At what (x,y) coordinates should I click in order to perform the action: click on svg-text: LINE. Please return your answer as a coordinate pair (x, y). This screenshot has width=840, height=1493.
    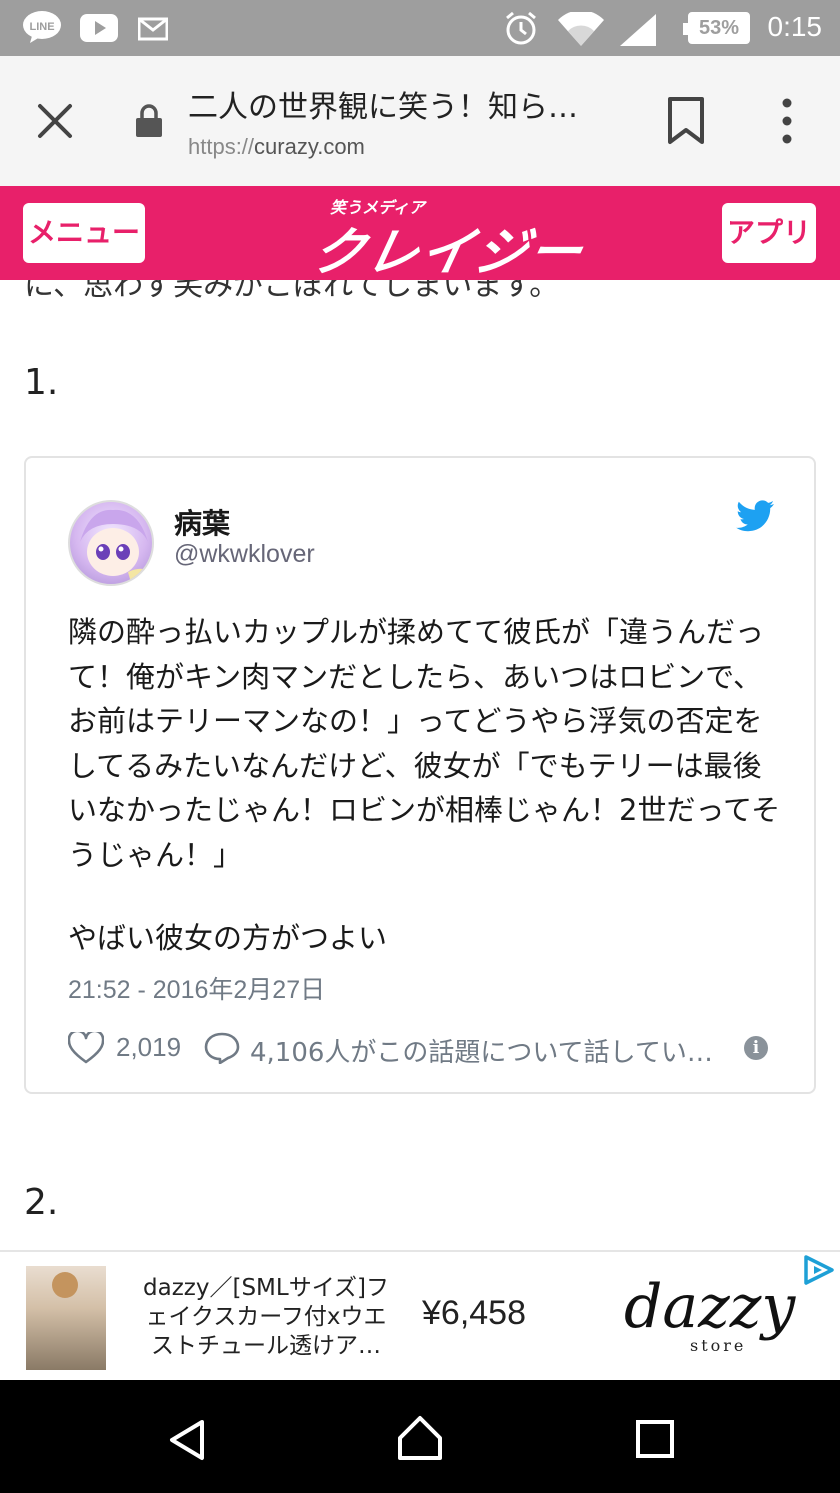
    Looking at the image, I should click on (41, 27).